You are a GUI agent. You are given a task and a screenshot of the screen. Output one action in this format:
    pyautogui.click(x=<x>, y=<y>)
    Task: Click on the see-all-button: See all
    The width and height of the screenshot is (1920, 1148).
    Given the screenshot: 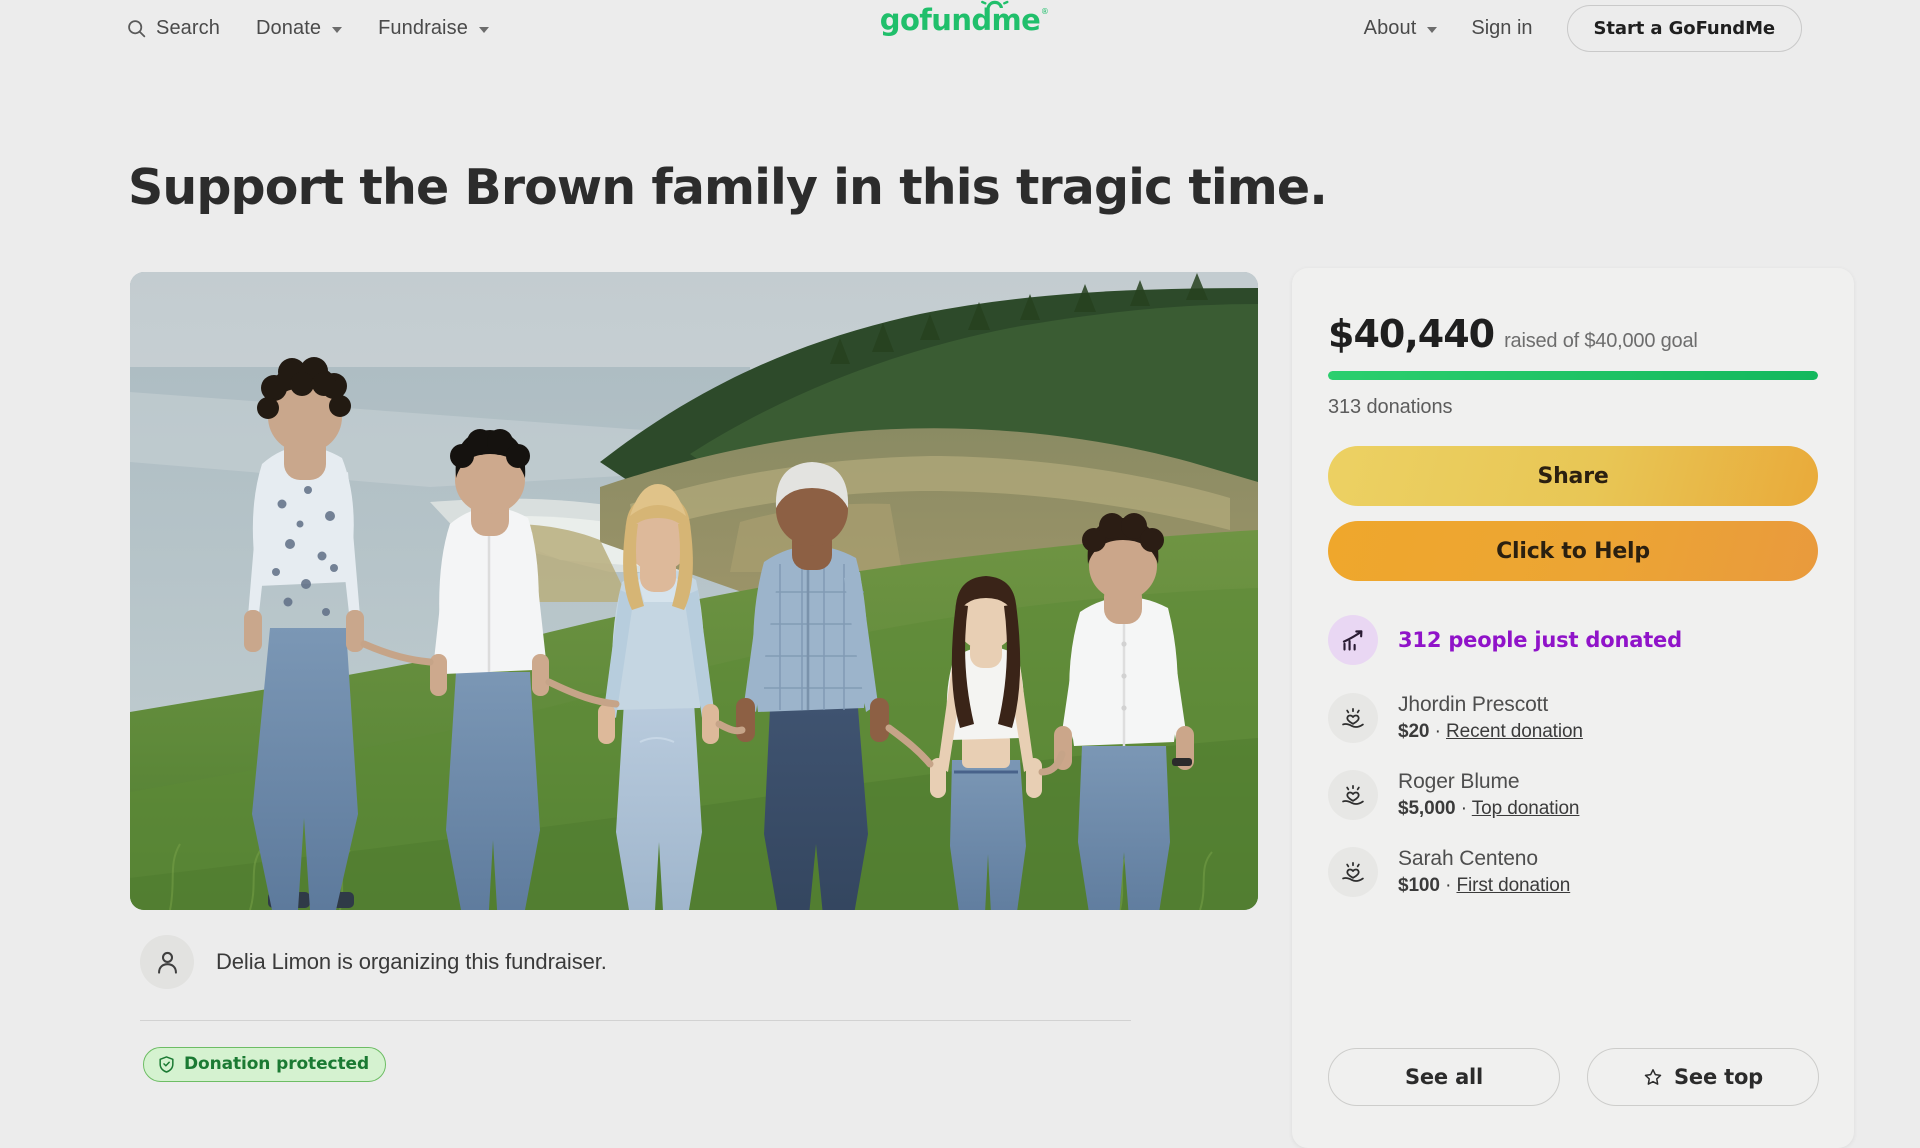 What is the action you would take?
    pyautogui.click(x=1444, y=1077)
    